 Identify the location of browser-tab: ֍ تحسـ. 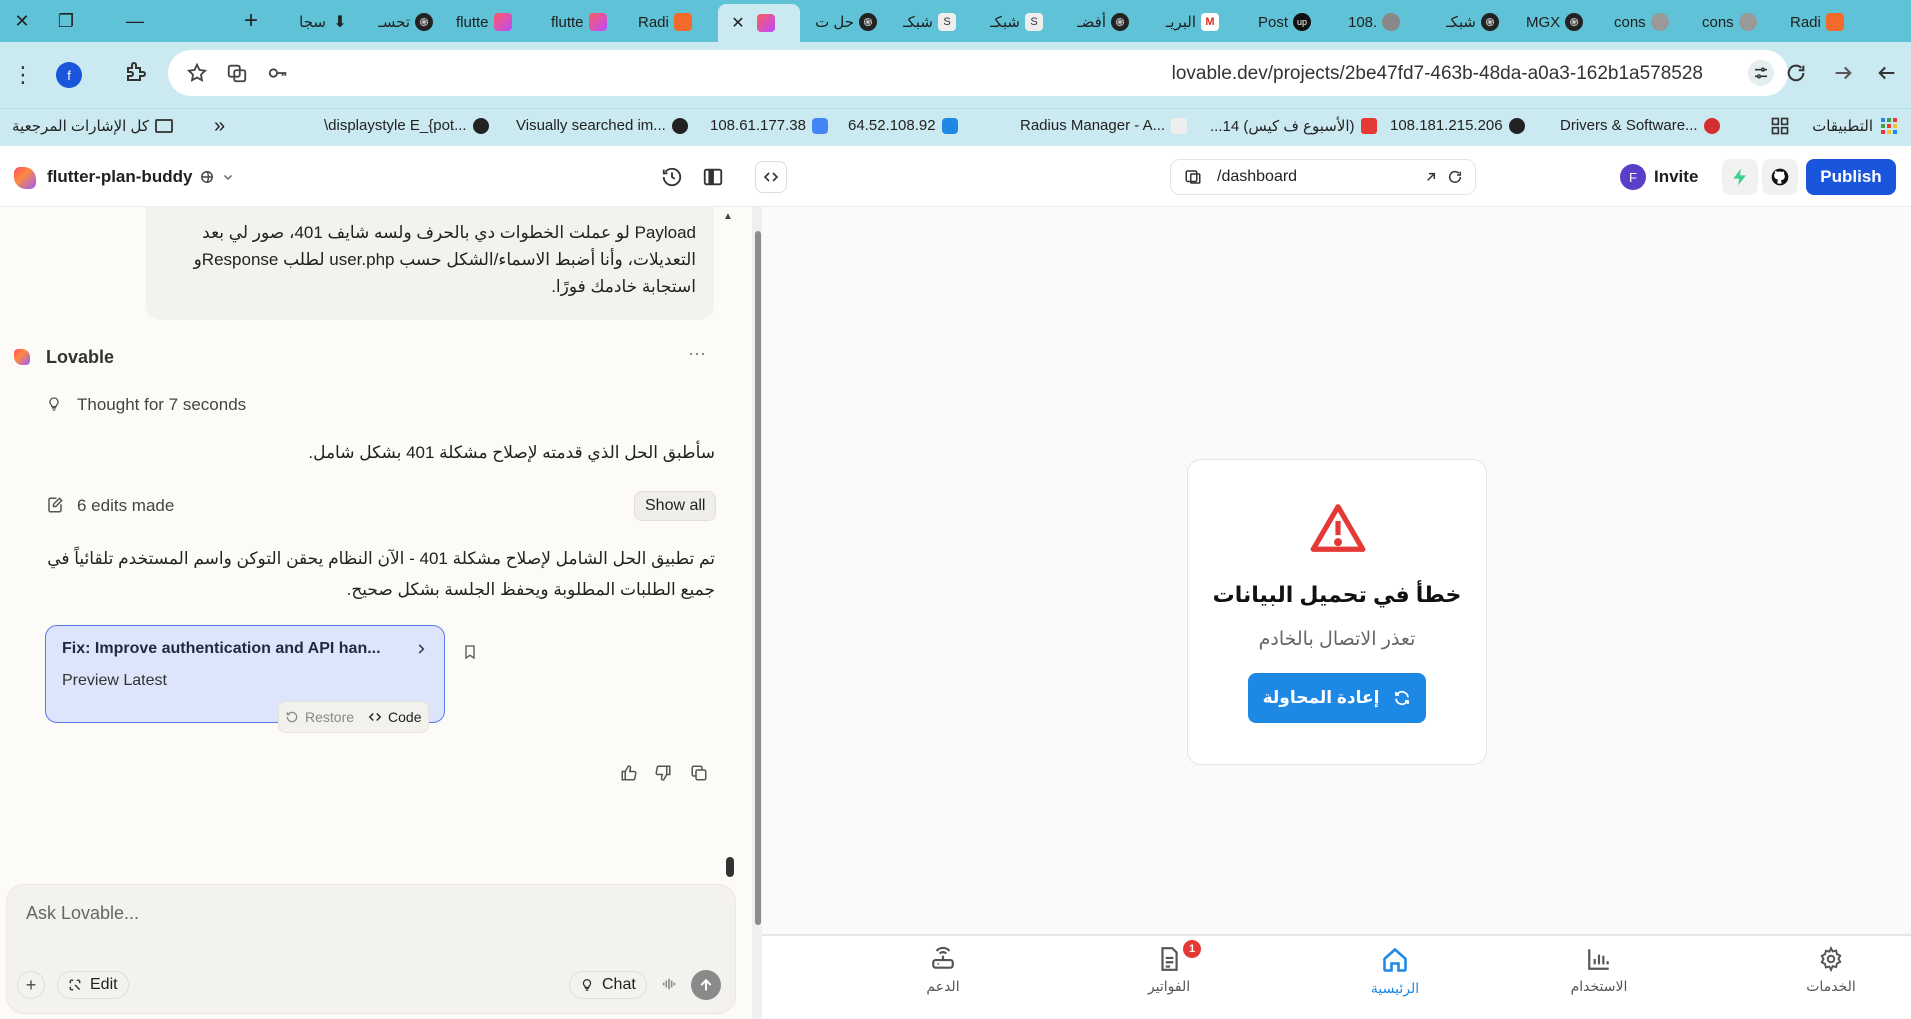
(403, 22).